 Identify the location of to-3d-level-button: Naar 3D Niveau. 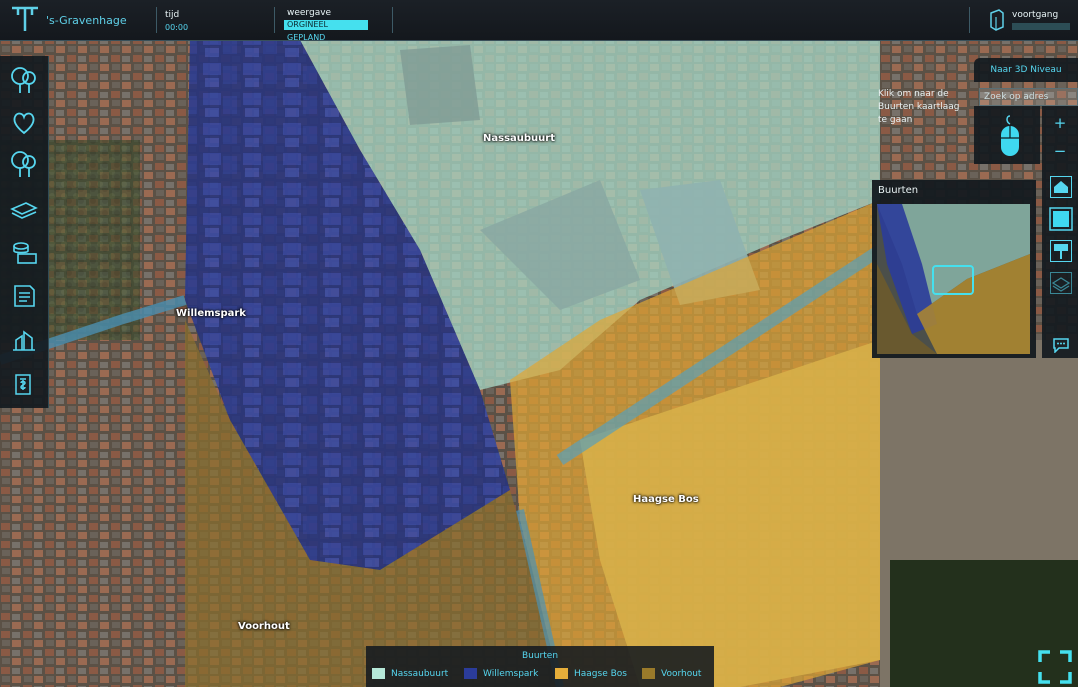
(1026, 70).